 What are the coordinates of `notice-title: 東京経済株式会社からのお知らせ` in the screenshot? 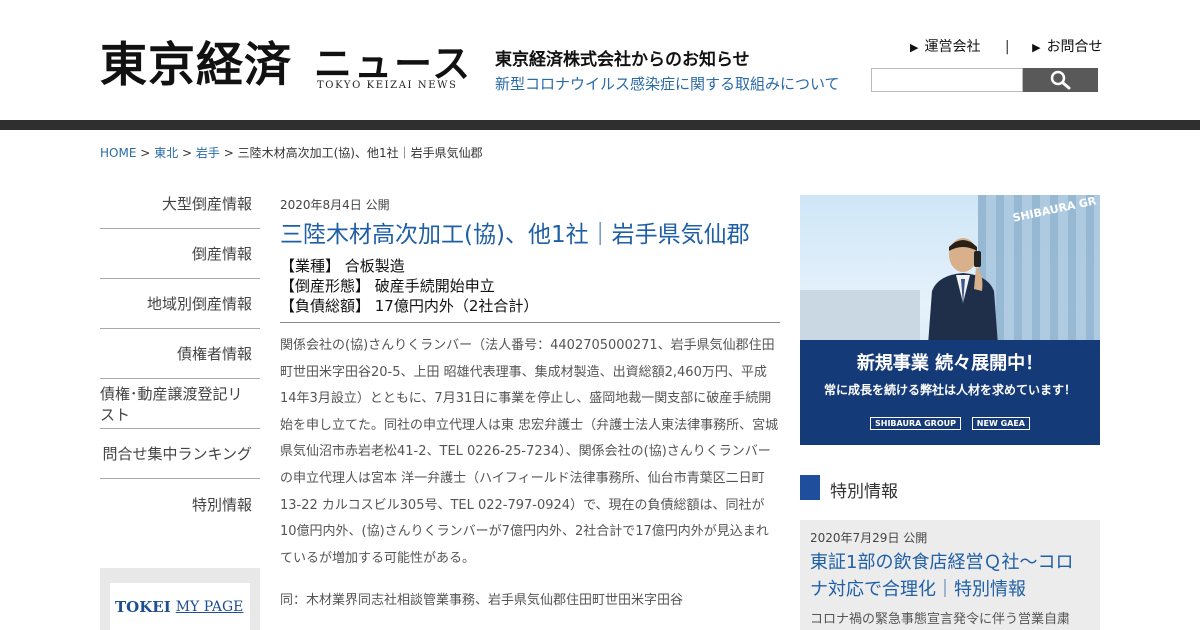 It's located at (622, 60).